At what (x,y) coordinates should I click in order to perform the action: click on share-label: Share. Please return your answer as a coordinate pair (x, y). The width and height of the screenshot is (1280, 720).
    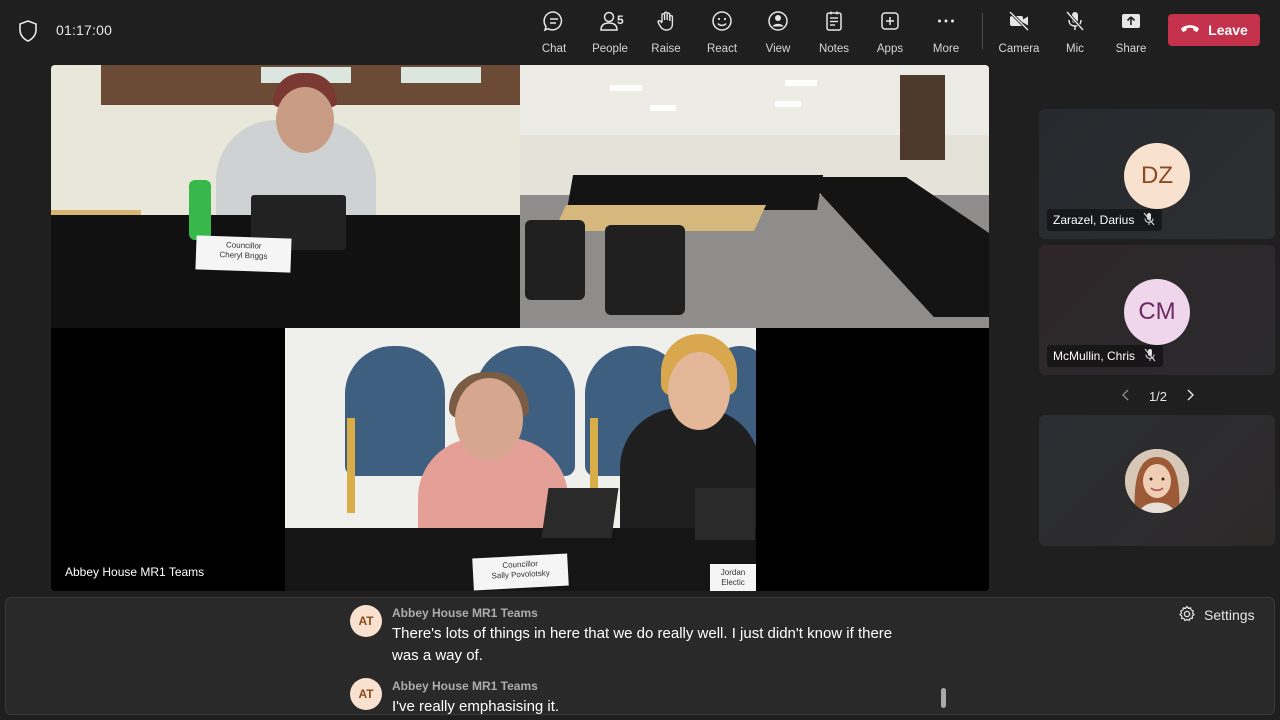
    Looking at the image, I should click on (1131, 49).